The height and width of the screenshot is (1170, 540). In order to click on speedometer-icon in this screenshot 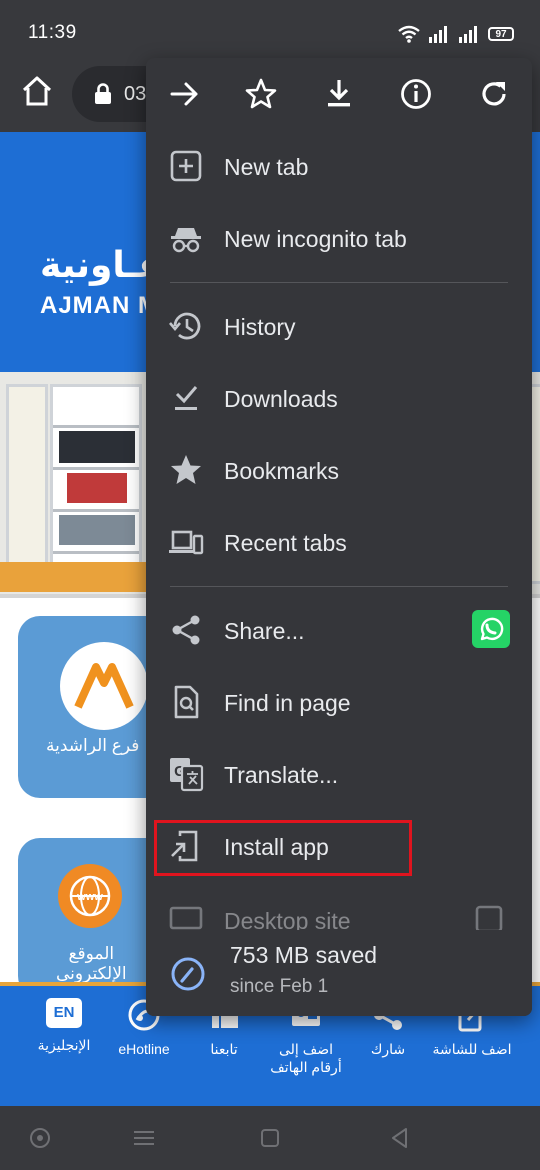, I will do `click(188, 974)`.